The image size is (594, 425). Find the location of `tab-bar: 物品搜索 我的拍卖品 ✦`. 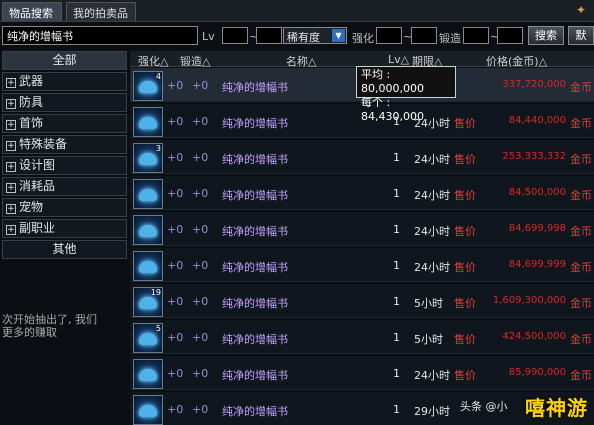

tab-bar: 物品搜索 我的拍卖品 ✦ is located at coordinates (297, 11).